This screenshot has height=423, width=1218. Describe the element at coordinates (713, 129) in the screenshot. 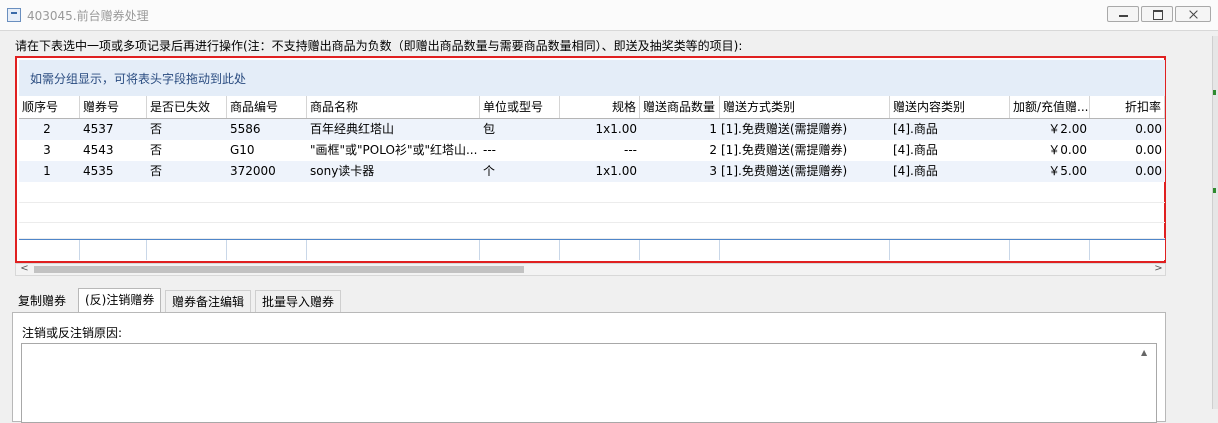

I see `cell-gift-qty: 1` at that location.